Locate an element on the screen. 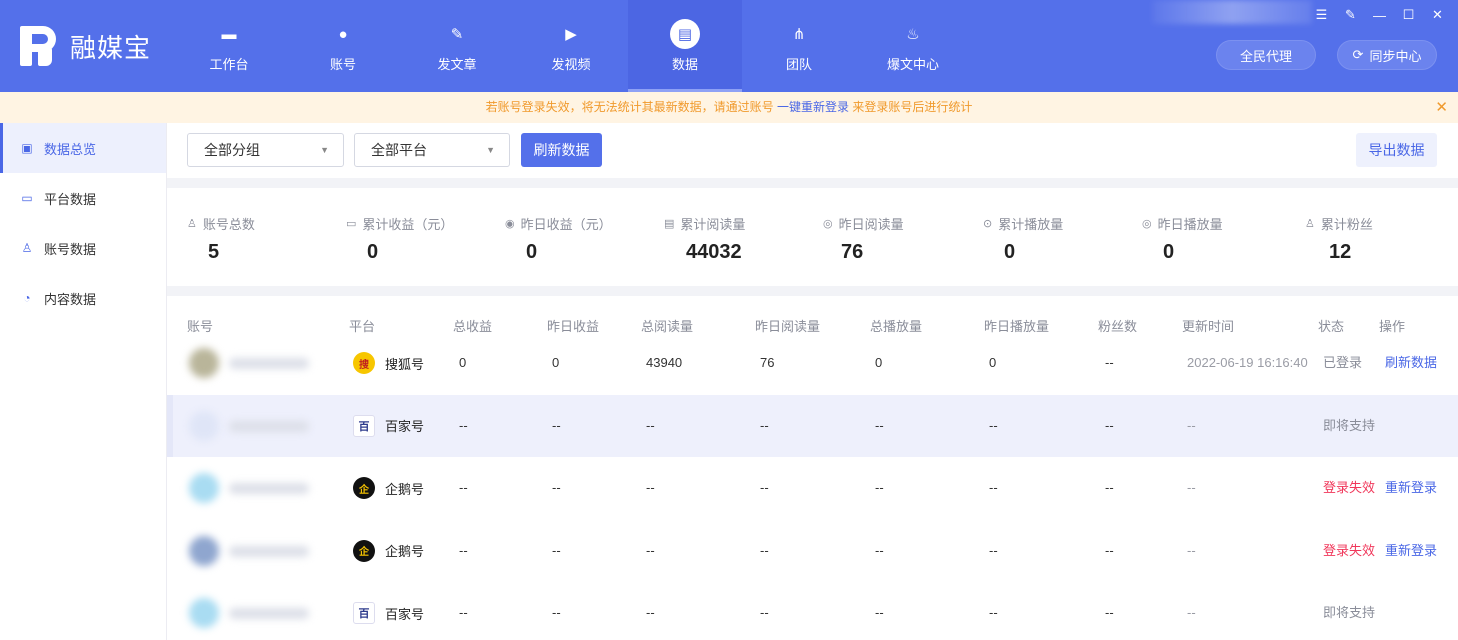 Image resolution: width=1458 pixels, height=640 pixels. notice-text-after: 来登录账号后进行统计 is located at coordinates (911, 107).